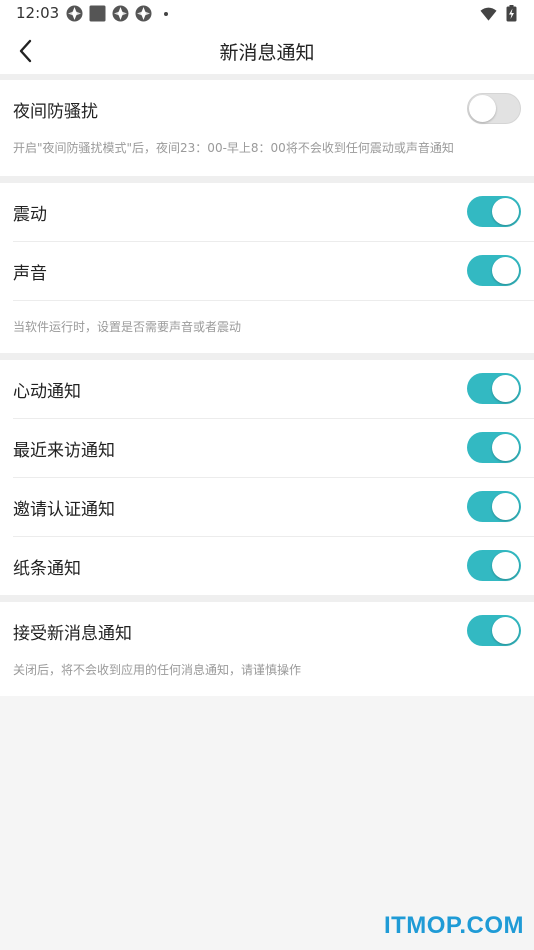  I want to click on receive-notify-section: 接受新消息通知 关闭后，将不会收到应用的任何消息通知，请谨慎操作, so click(267, 649).